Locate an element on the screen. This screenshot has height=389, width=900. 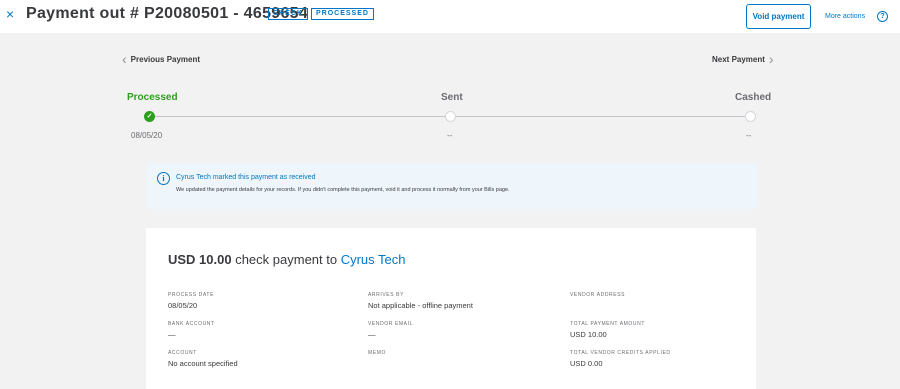
step-date-processed: 08/05/20 is located at coordinates (147, 135).